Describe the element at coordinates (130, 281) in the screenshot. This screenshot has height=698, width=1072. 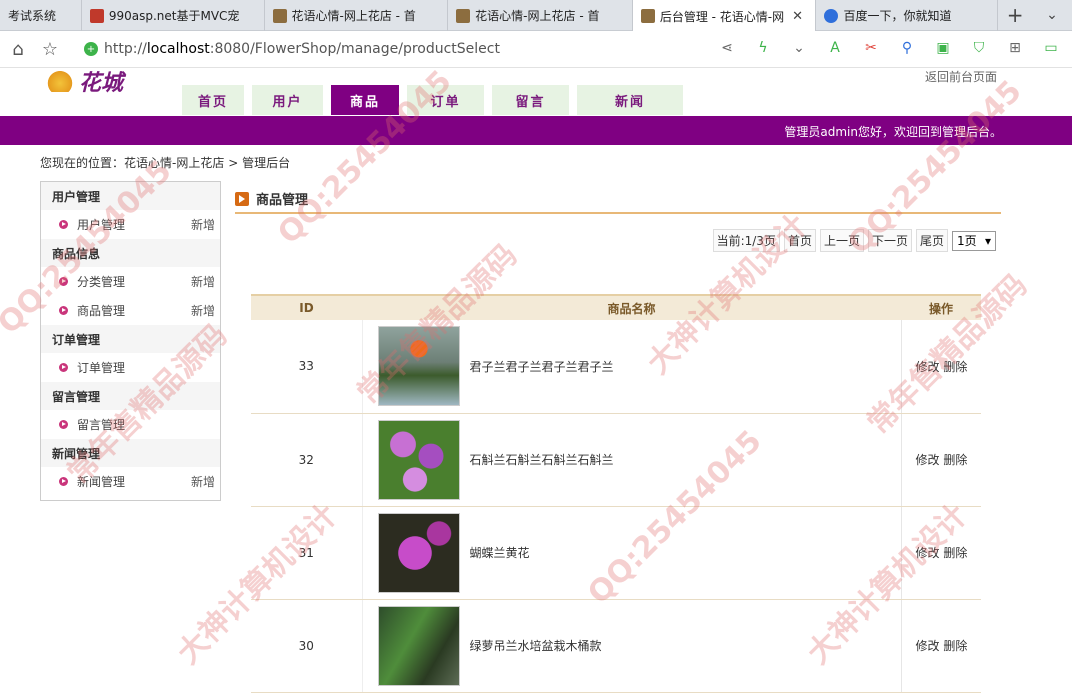
I see `sidebar-item-category-manage: 分类管理 新增` at that location.